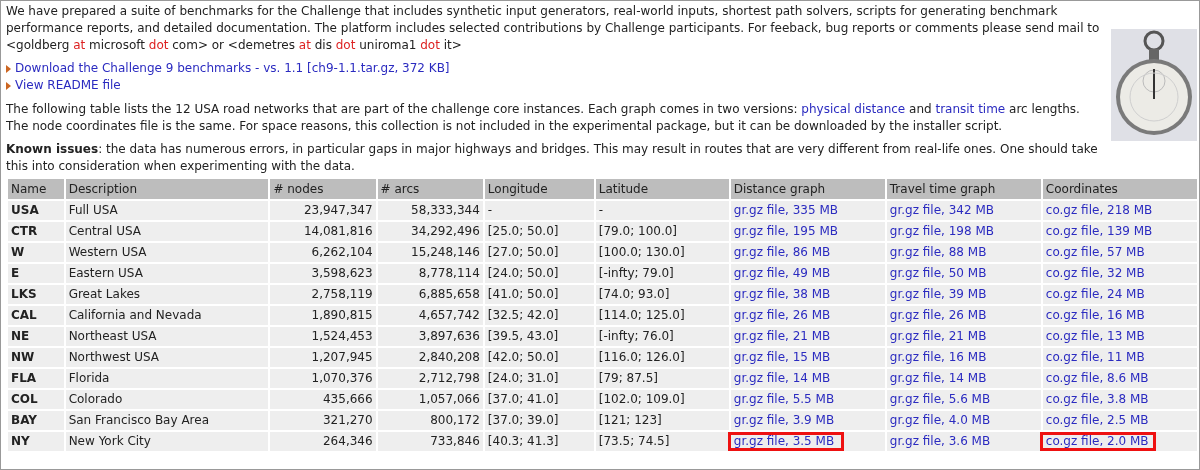 This screenshot has height=470, width=1200. What do you see at coordinates (323, 357) in the screenshot?
I see `table-cell: 1,207,945` at bounding box center [323, 357].